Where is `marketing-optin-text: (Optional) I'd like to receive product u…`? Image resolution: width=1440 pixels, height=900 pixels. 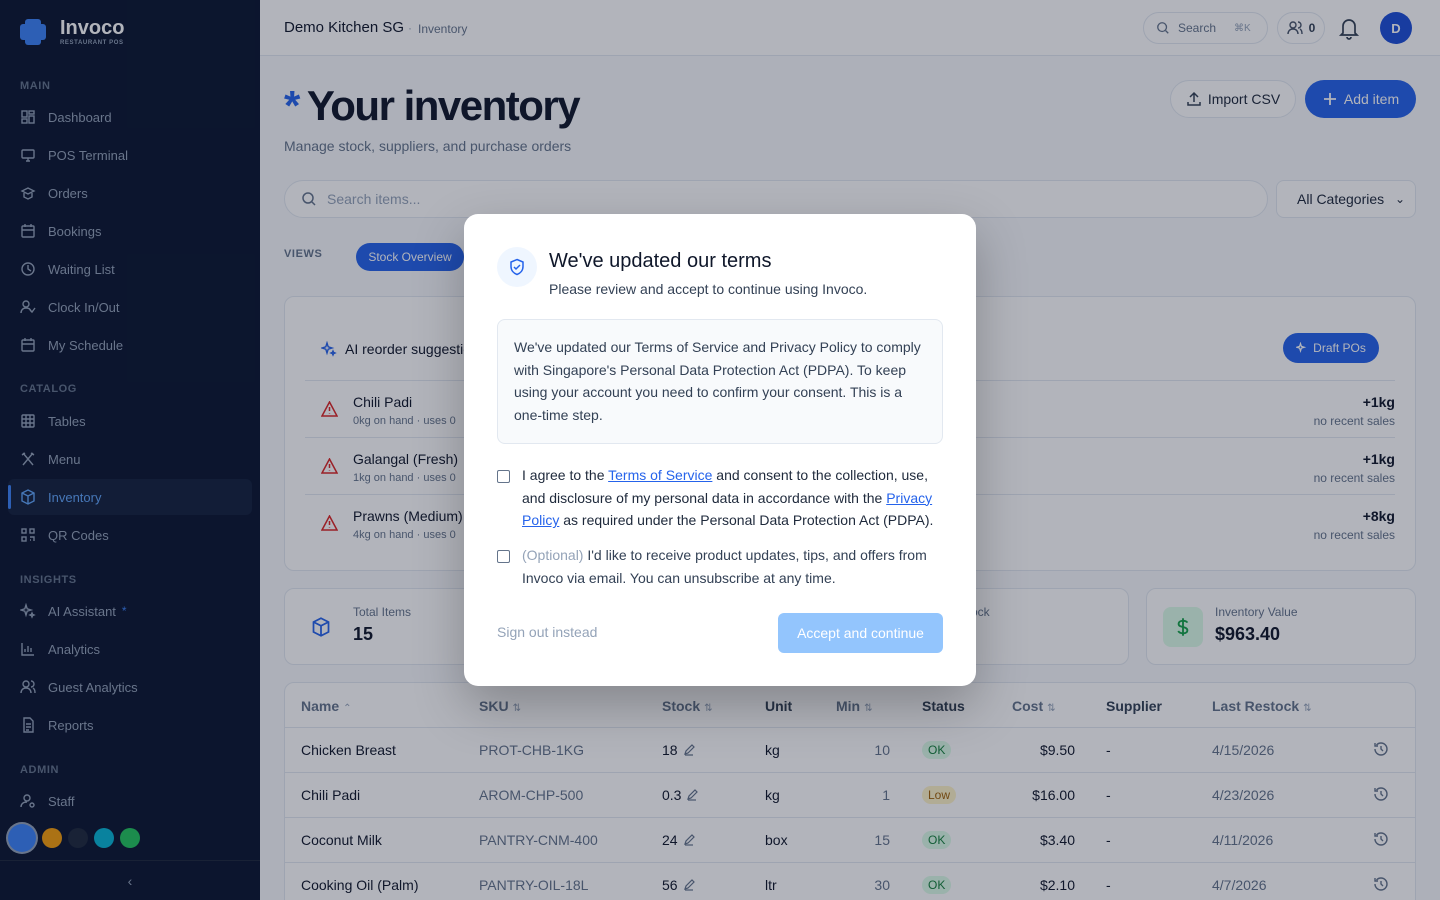 marketing-optin-text: (Optional) I'd like to receive product u… is located at coordinates (724, 566).